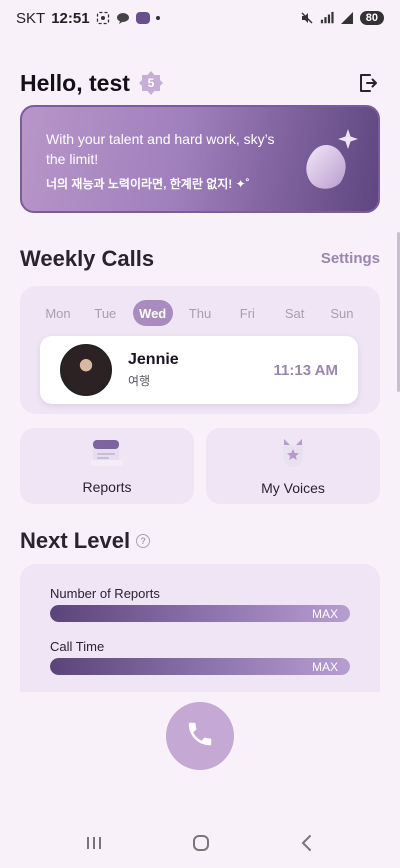 Image resolution: width=400 pixels, height=868 pixels. Describe the element at coordinates (199, 370) in the screenshot. I see `scheduled-call-card: Jennie 여행 11:13 AM` at that location.